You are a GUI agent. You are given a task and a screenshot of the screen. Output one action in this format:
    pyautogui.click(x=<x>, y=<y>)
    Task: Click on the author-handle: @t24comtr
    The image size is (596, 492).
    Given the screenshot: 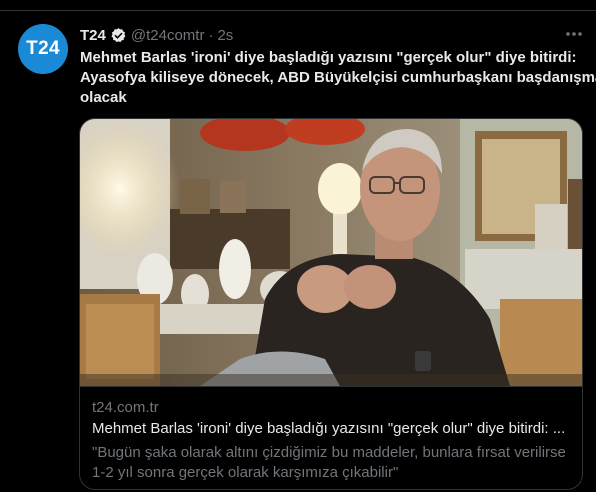 What is the action you would take?
    pyautogui.click(x=168, y=35)
    